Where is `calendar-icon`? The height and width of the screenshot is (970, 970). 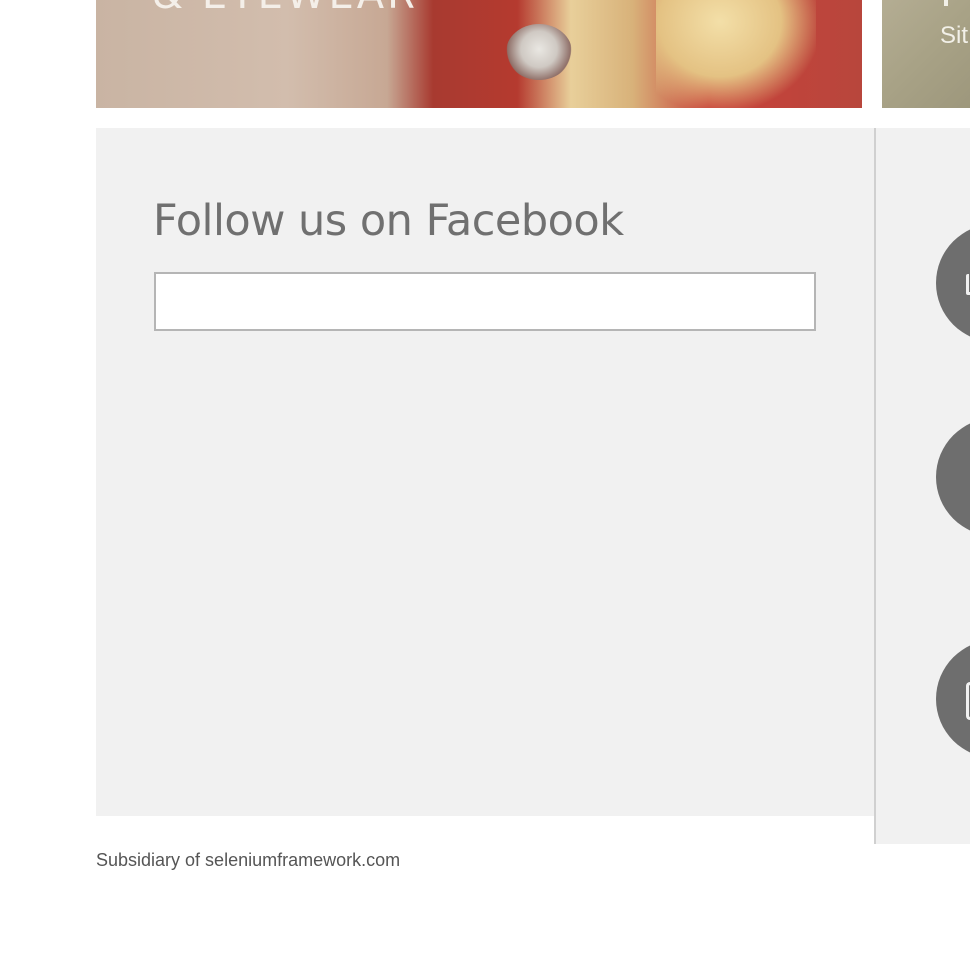
calendar-icon is located at coordinates (953, 699).